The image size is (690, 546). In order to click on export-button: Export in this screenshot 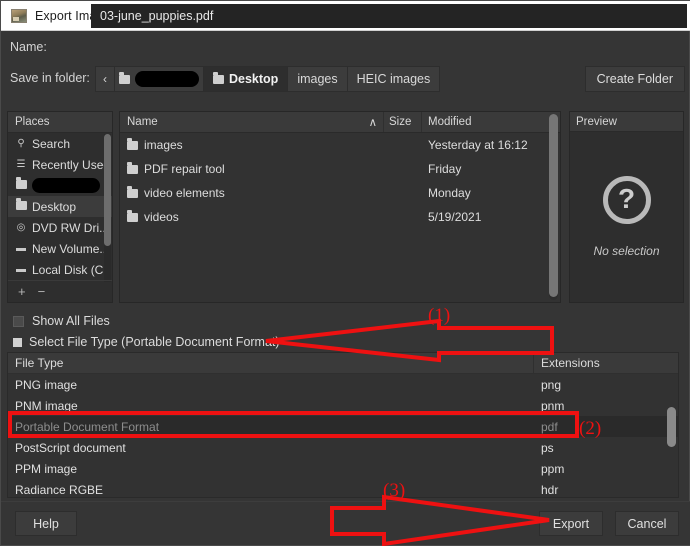, I will do `click(571, 523)`.